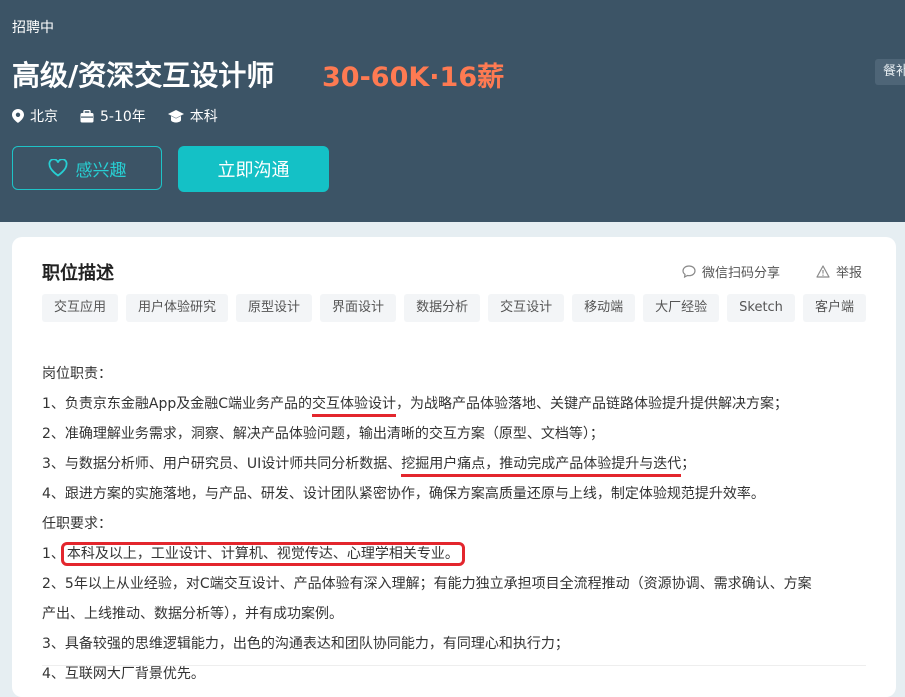 The width and height of the screenshot is (905, 697). Describe the element at coordinates (462, 374) in the screenshot. I see `desc-line: 岗位职责：` at that location.